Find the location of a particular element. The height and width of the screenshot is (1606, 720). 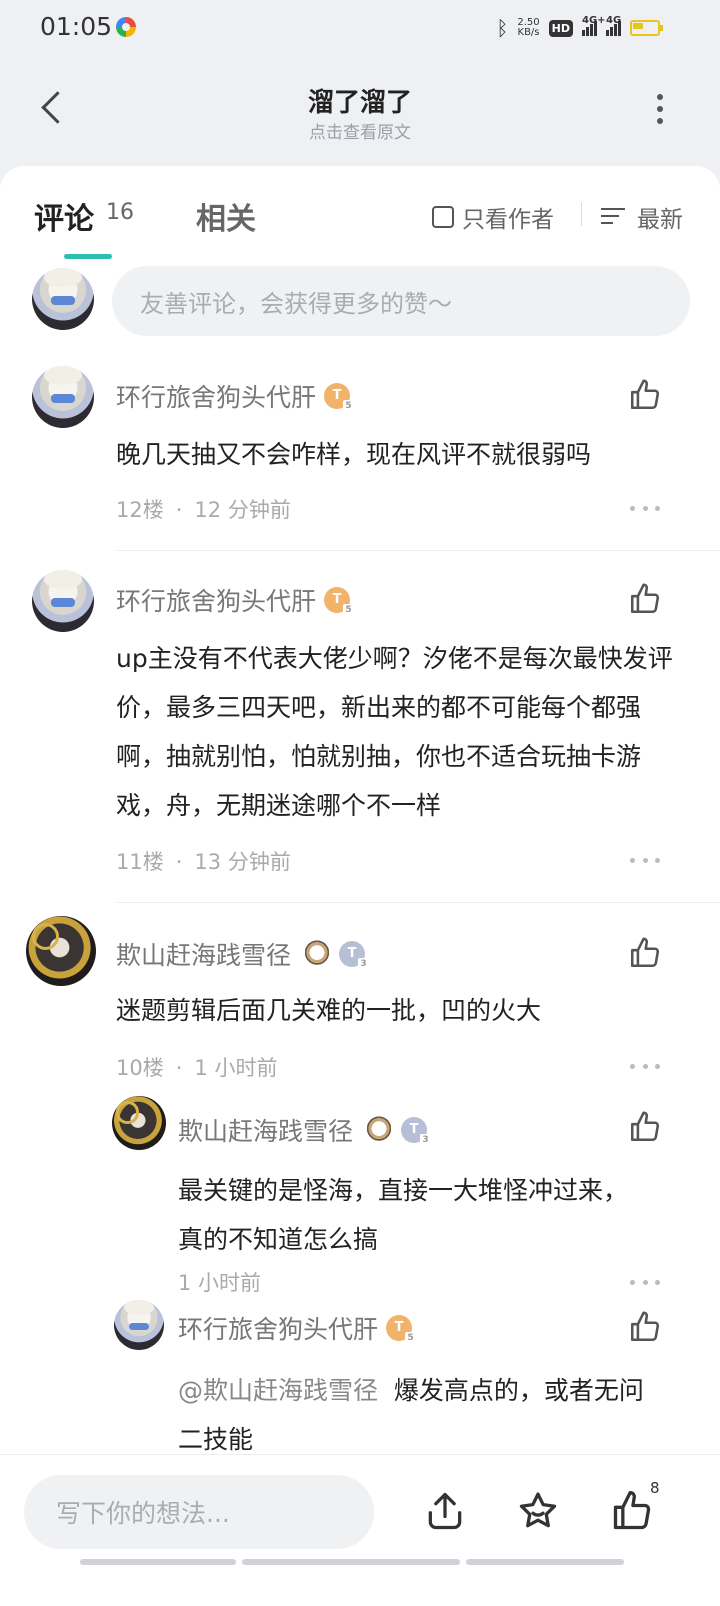

sort-icon is located at coordinates (614, 217).